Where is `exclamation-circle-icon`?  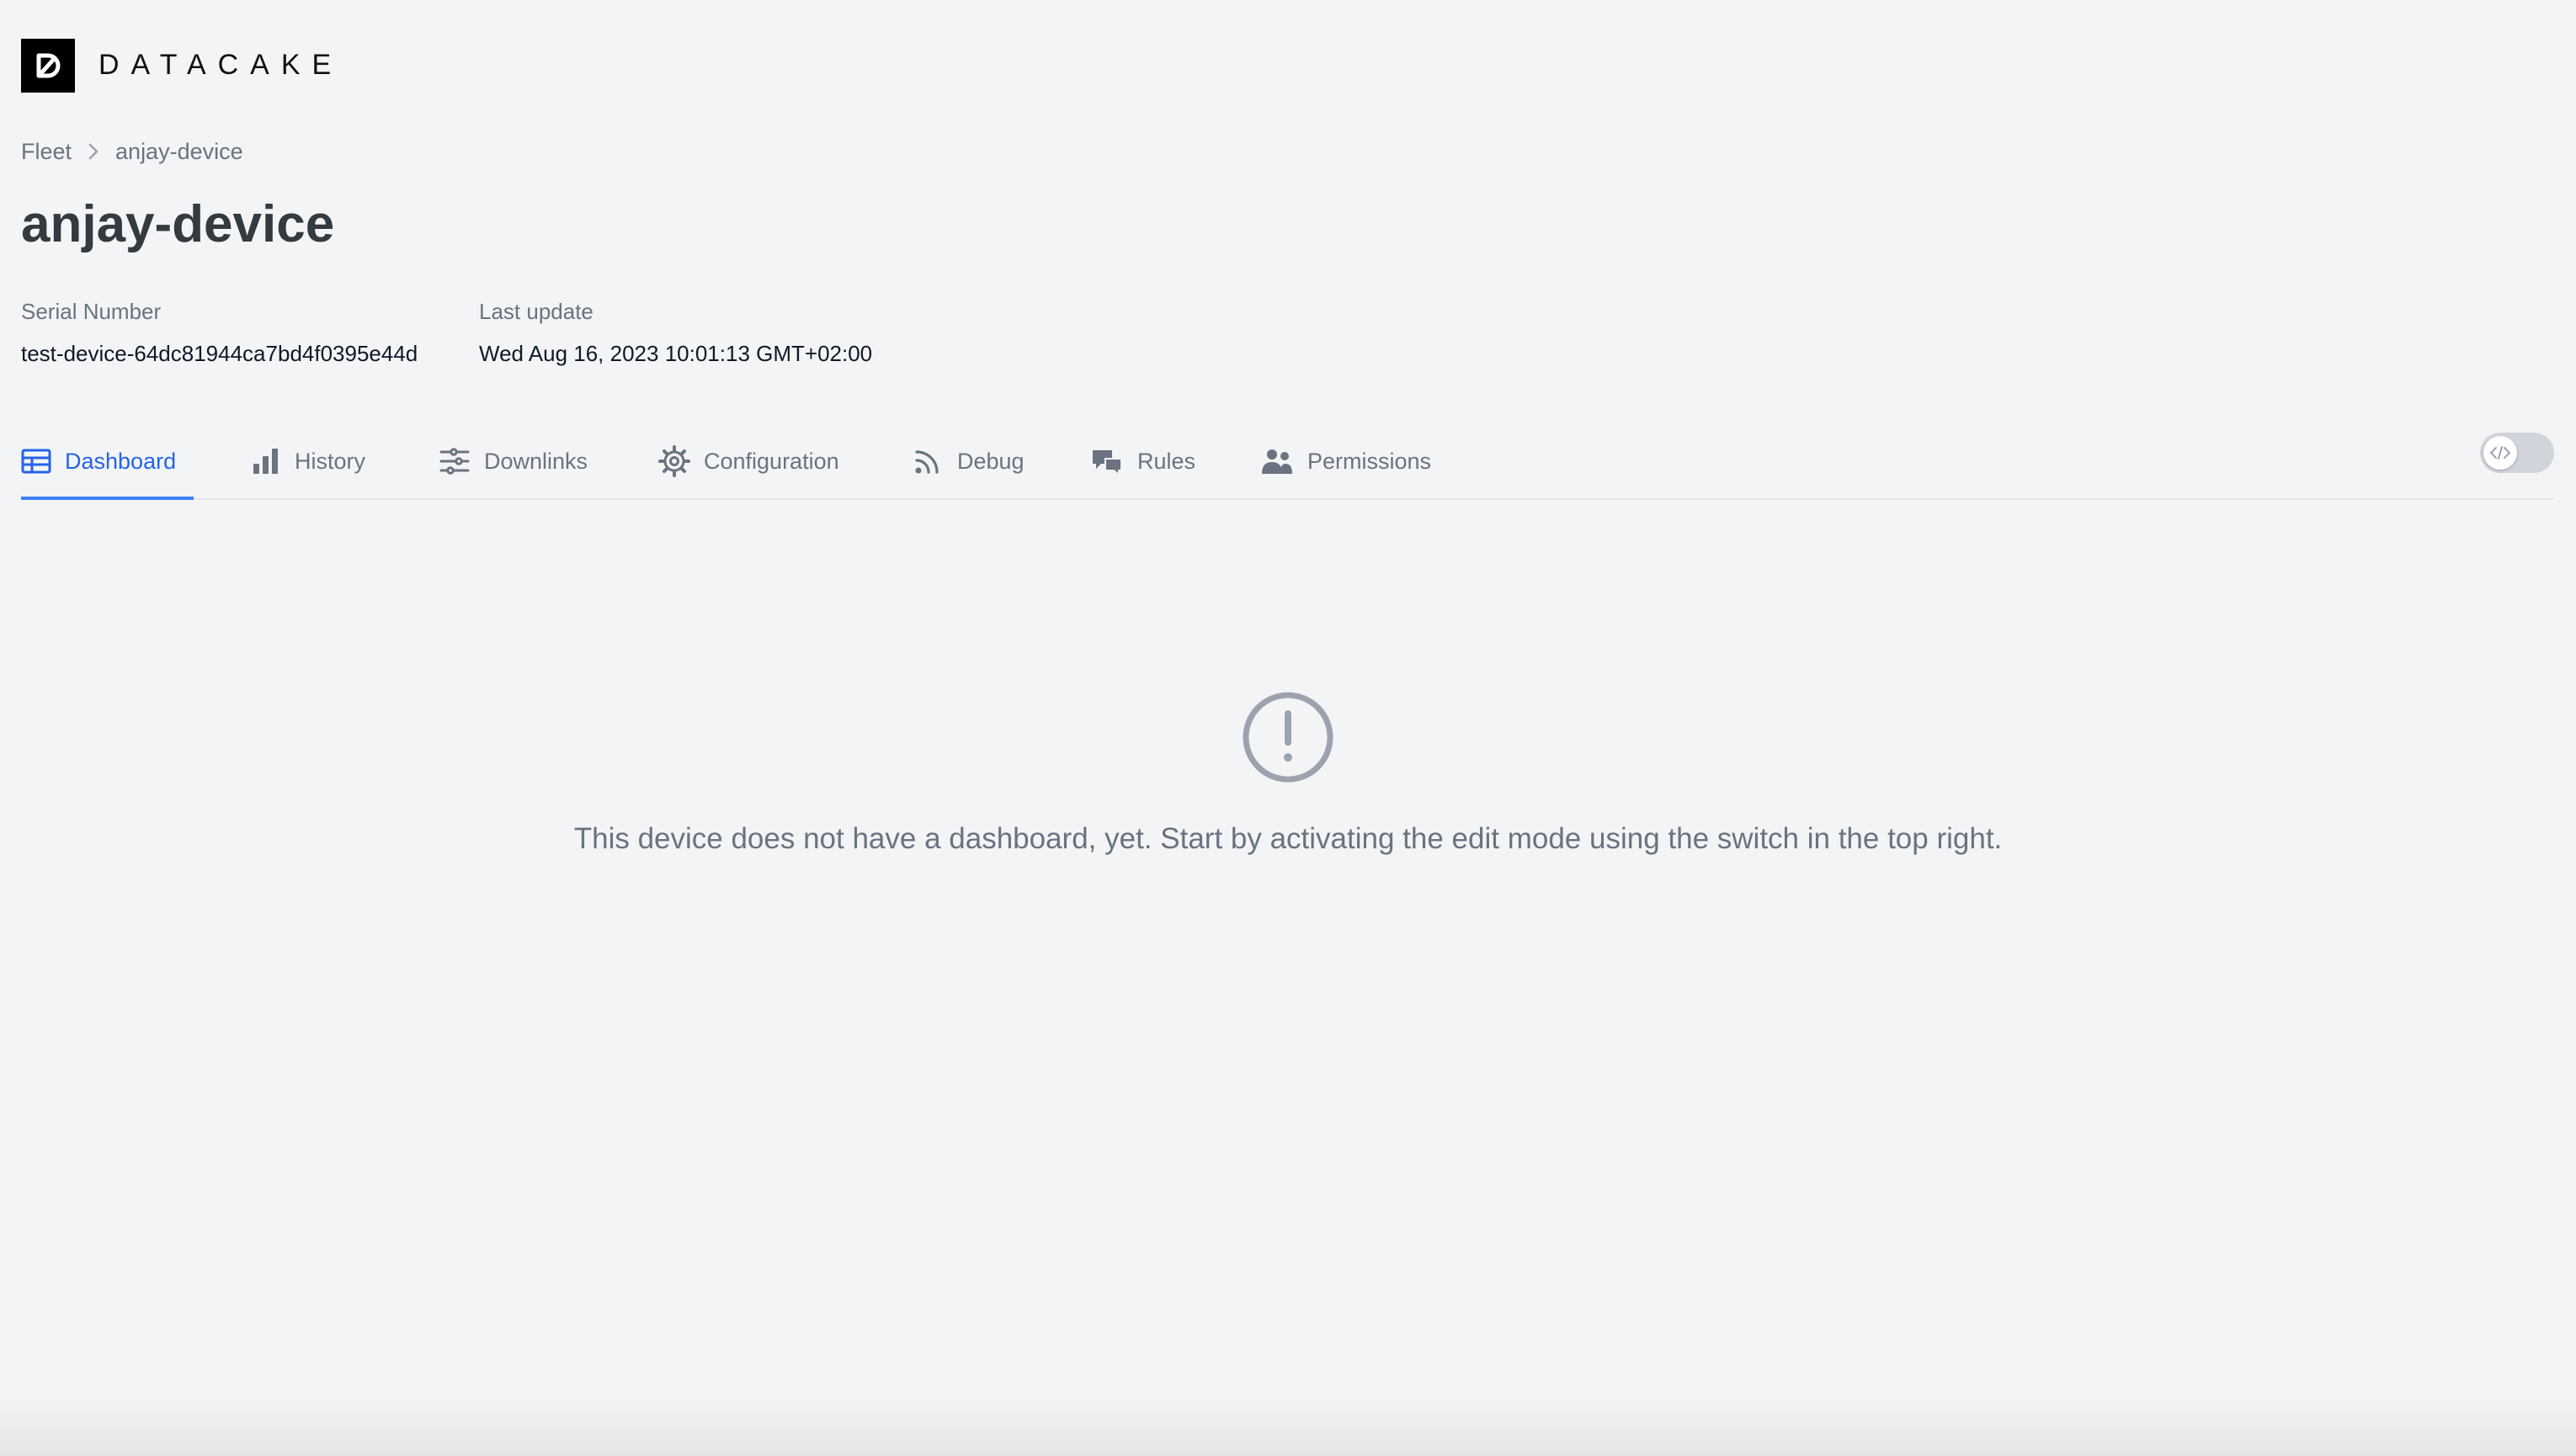 exclamation-circle-icon is located at coordinates (1288, 739).